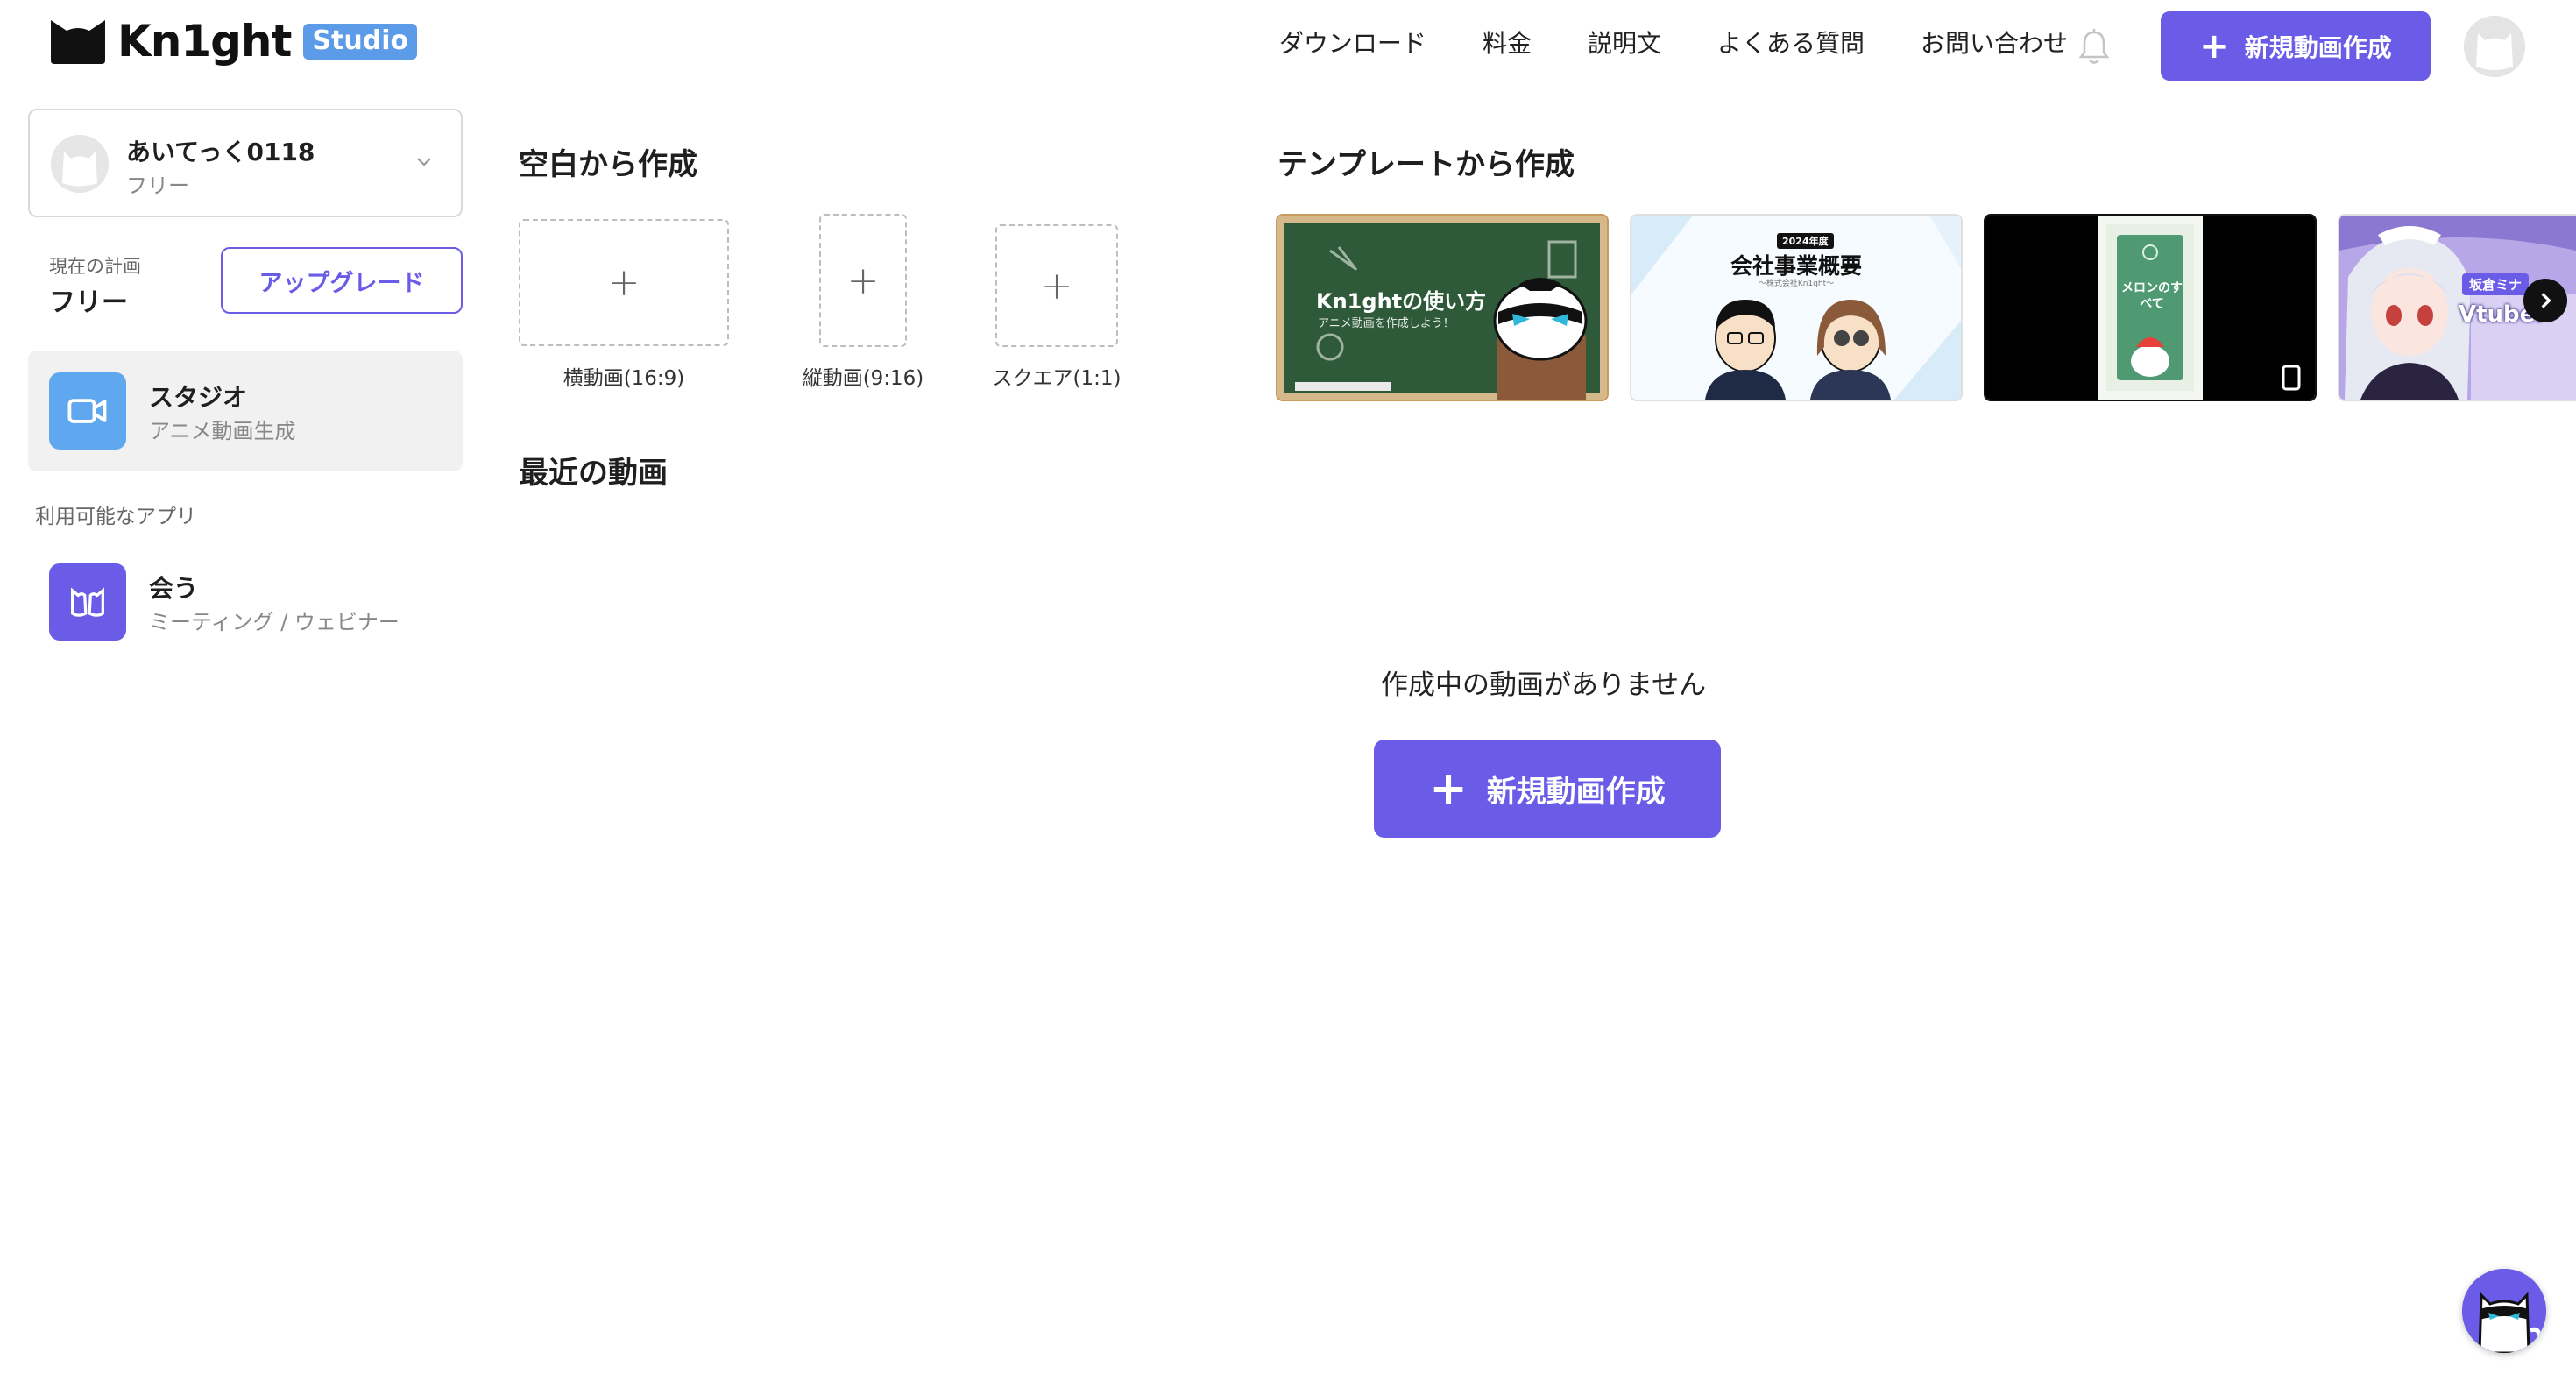 The image size is (2576, 1381). What do you see at coordinates (222, 431) in the screenshot?
I see `studio-subtitle: アニメ動画生成` at bounding box center [222, 431].